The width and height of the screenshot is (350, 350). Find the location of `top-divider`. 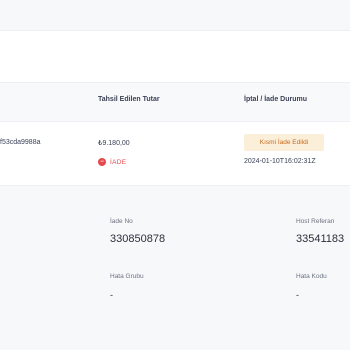

top-divider is located at coordinates (175, 30).